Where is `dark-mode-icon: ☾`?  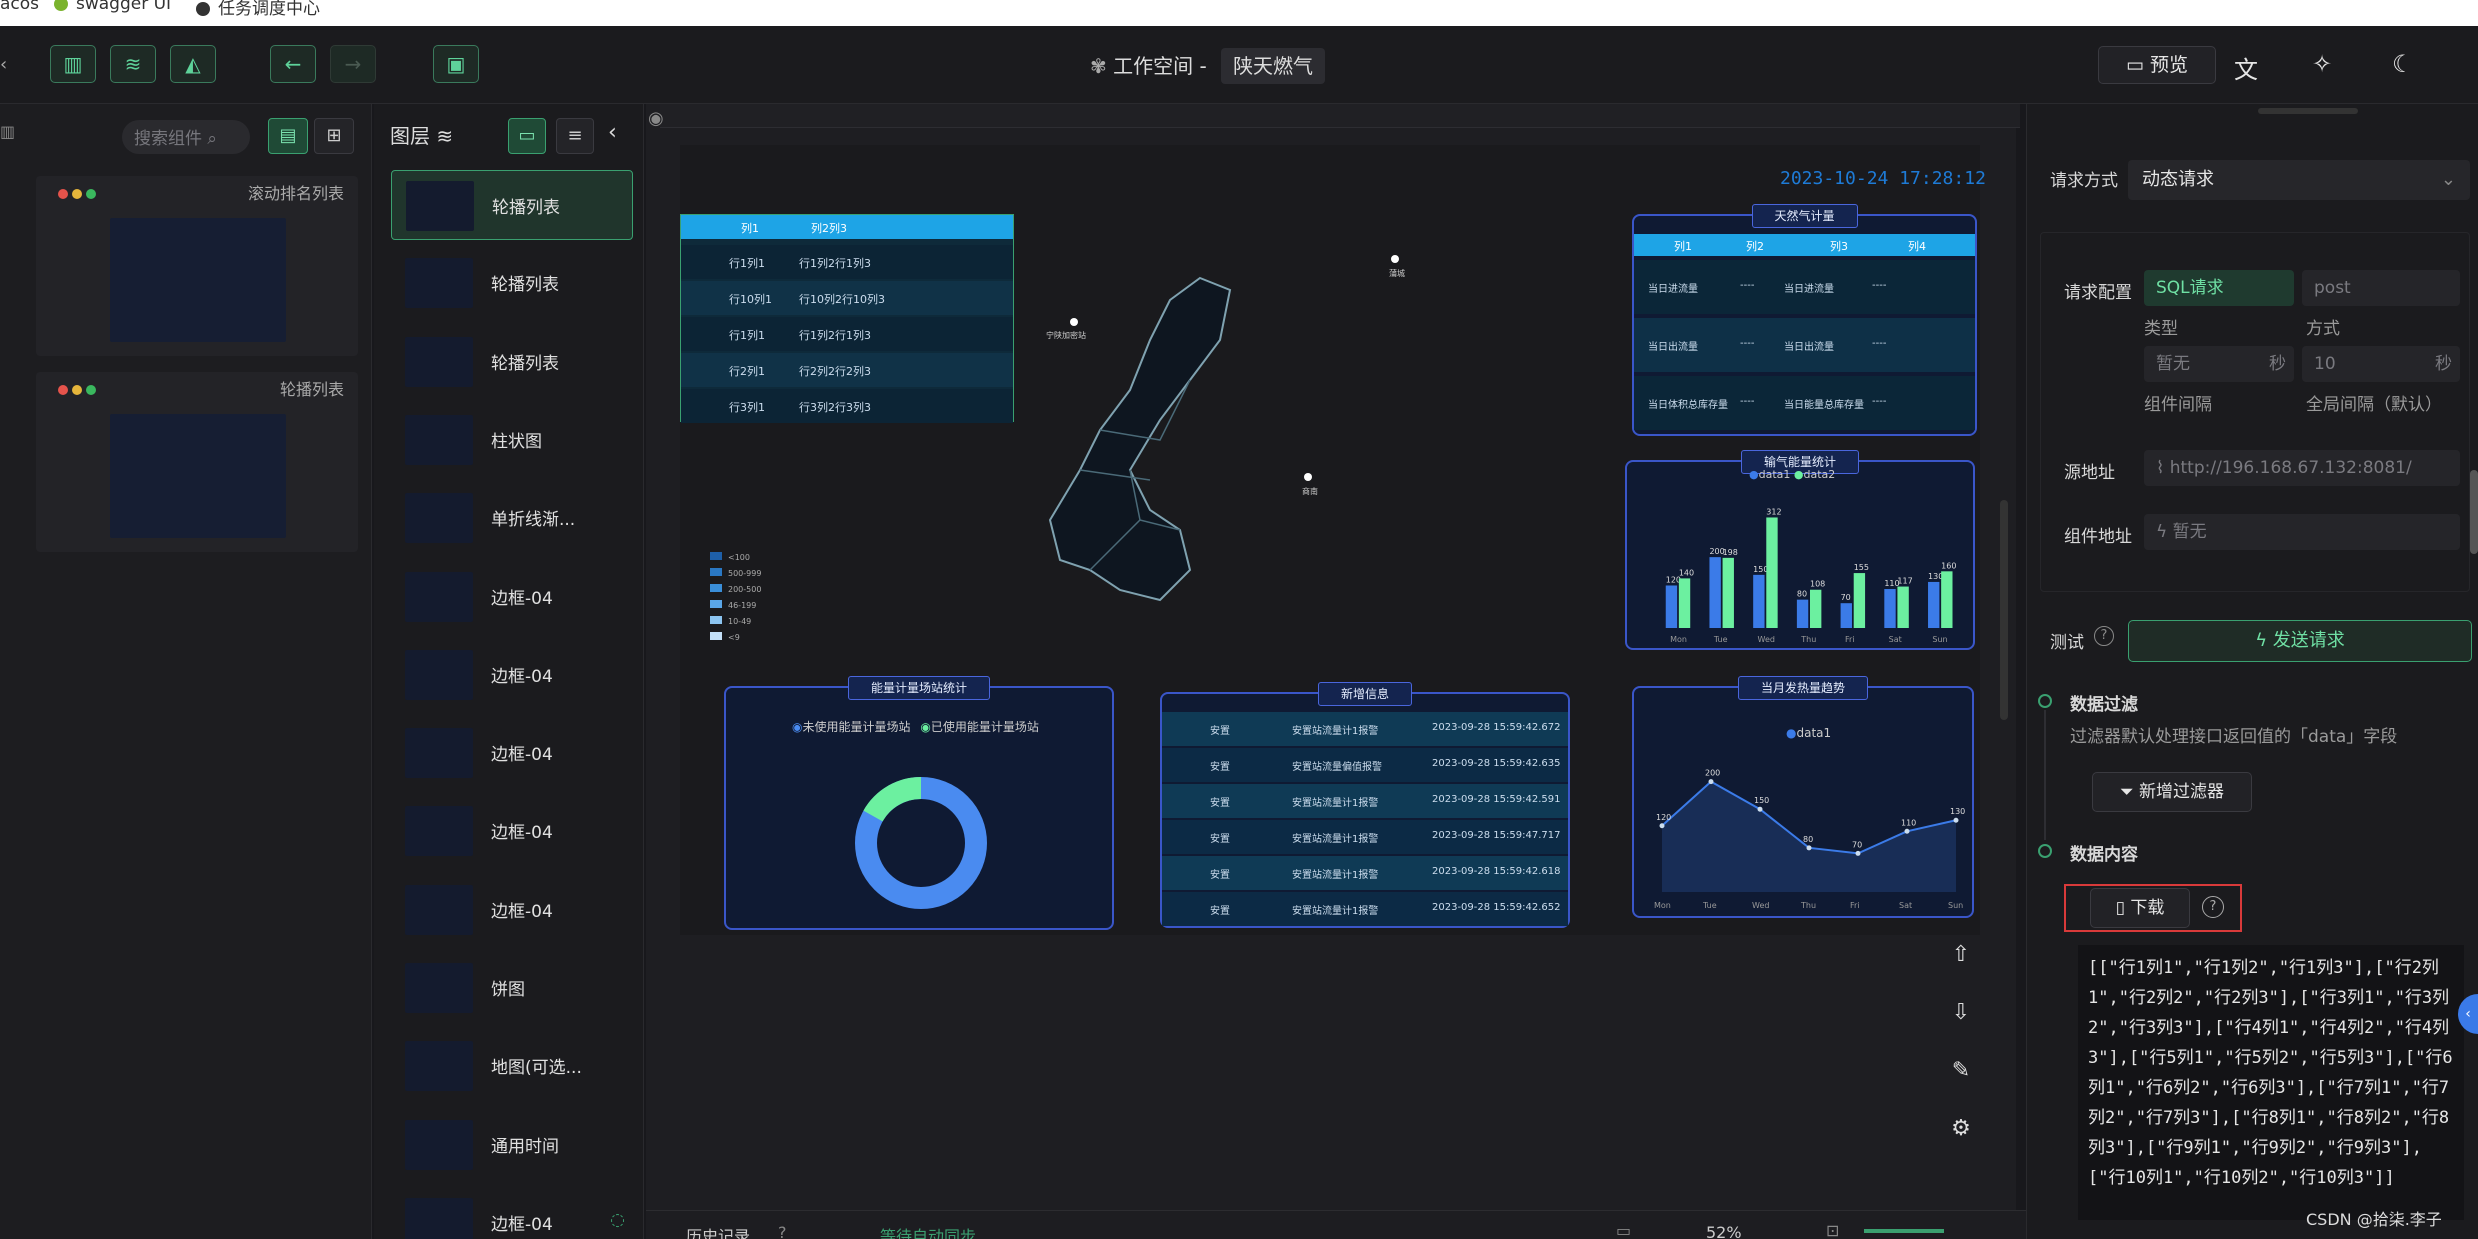
dark-mode-icon: ☾ is located at coordinates (2403, 64).